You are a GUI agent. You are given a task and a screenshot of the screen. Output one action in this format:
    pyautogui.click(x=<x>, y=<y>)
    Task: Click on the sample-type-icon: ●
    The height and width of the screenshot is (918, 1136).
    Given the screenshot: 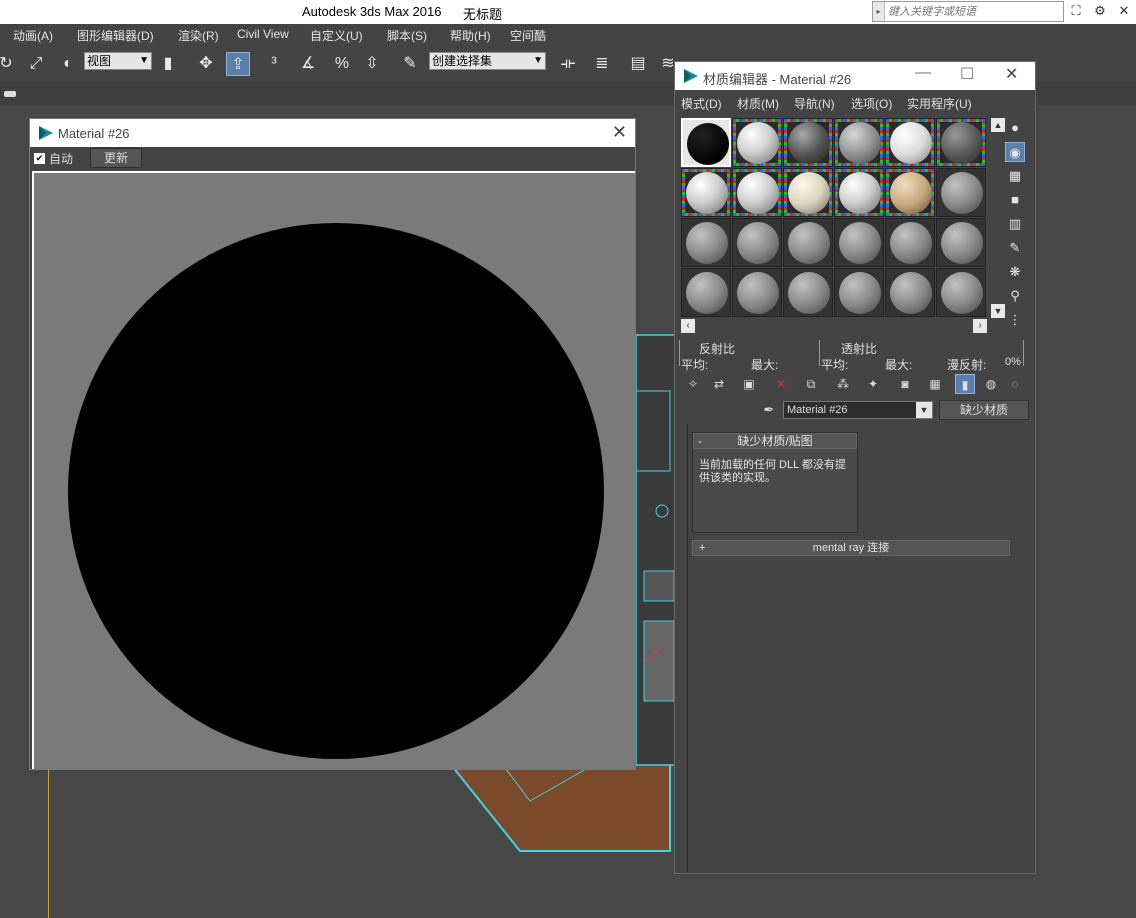 What is the action you would take?
    pyautogui.click(x=1015, y=128)
    